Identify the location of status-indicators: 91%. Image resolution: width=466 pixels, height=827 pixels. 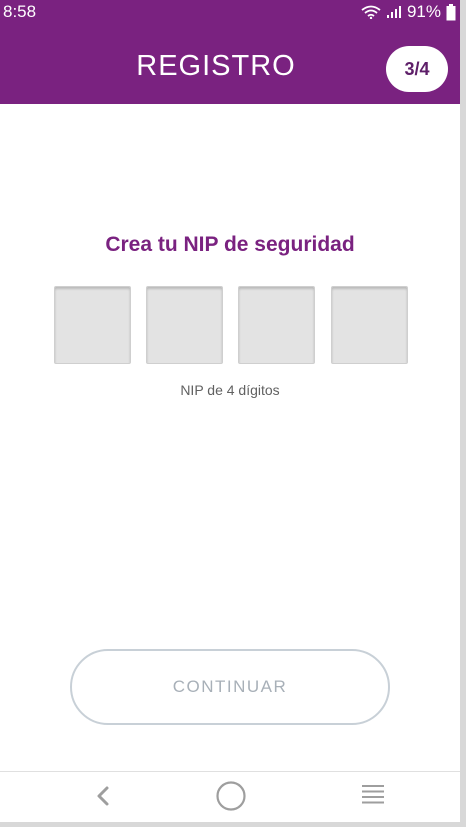
(408, 12).